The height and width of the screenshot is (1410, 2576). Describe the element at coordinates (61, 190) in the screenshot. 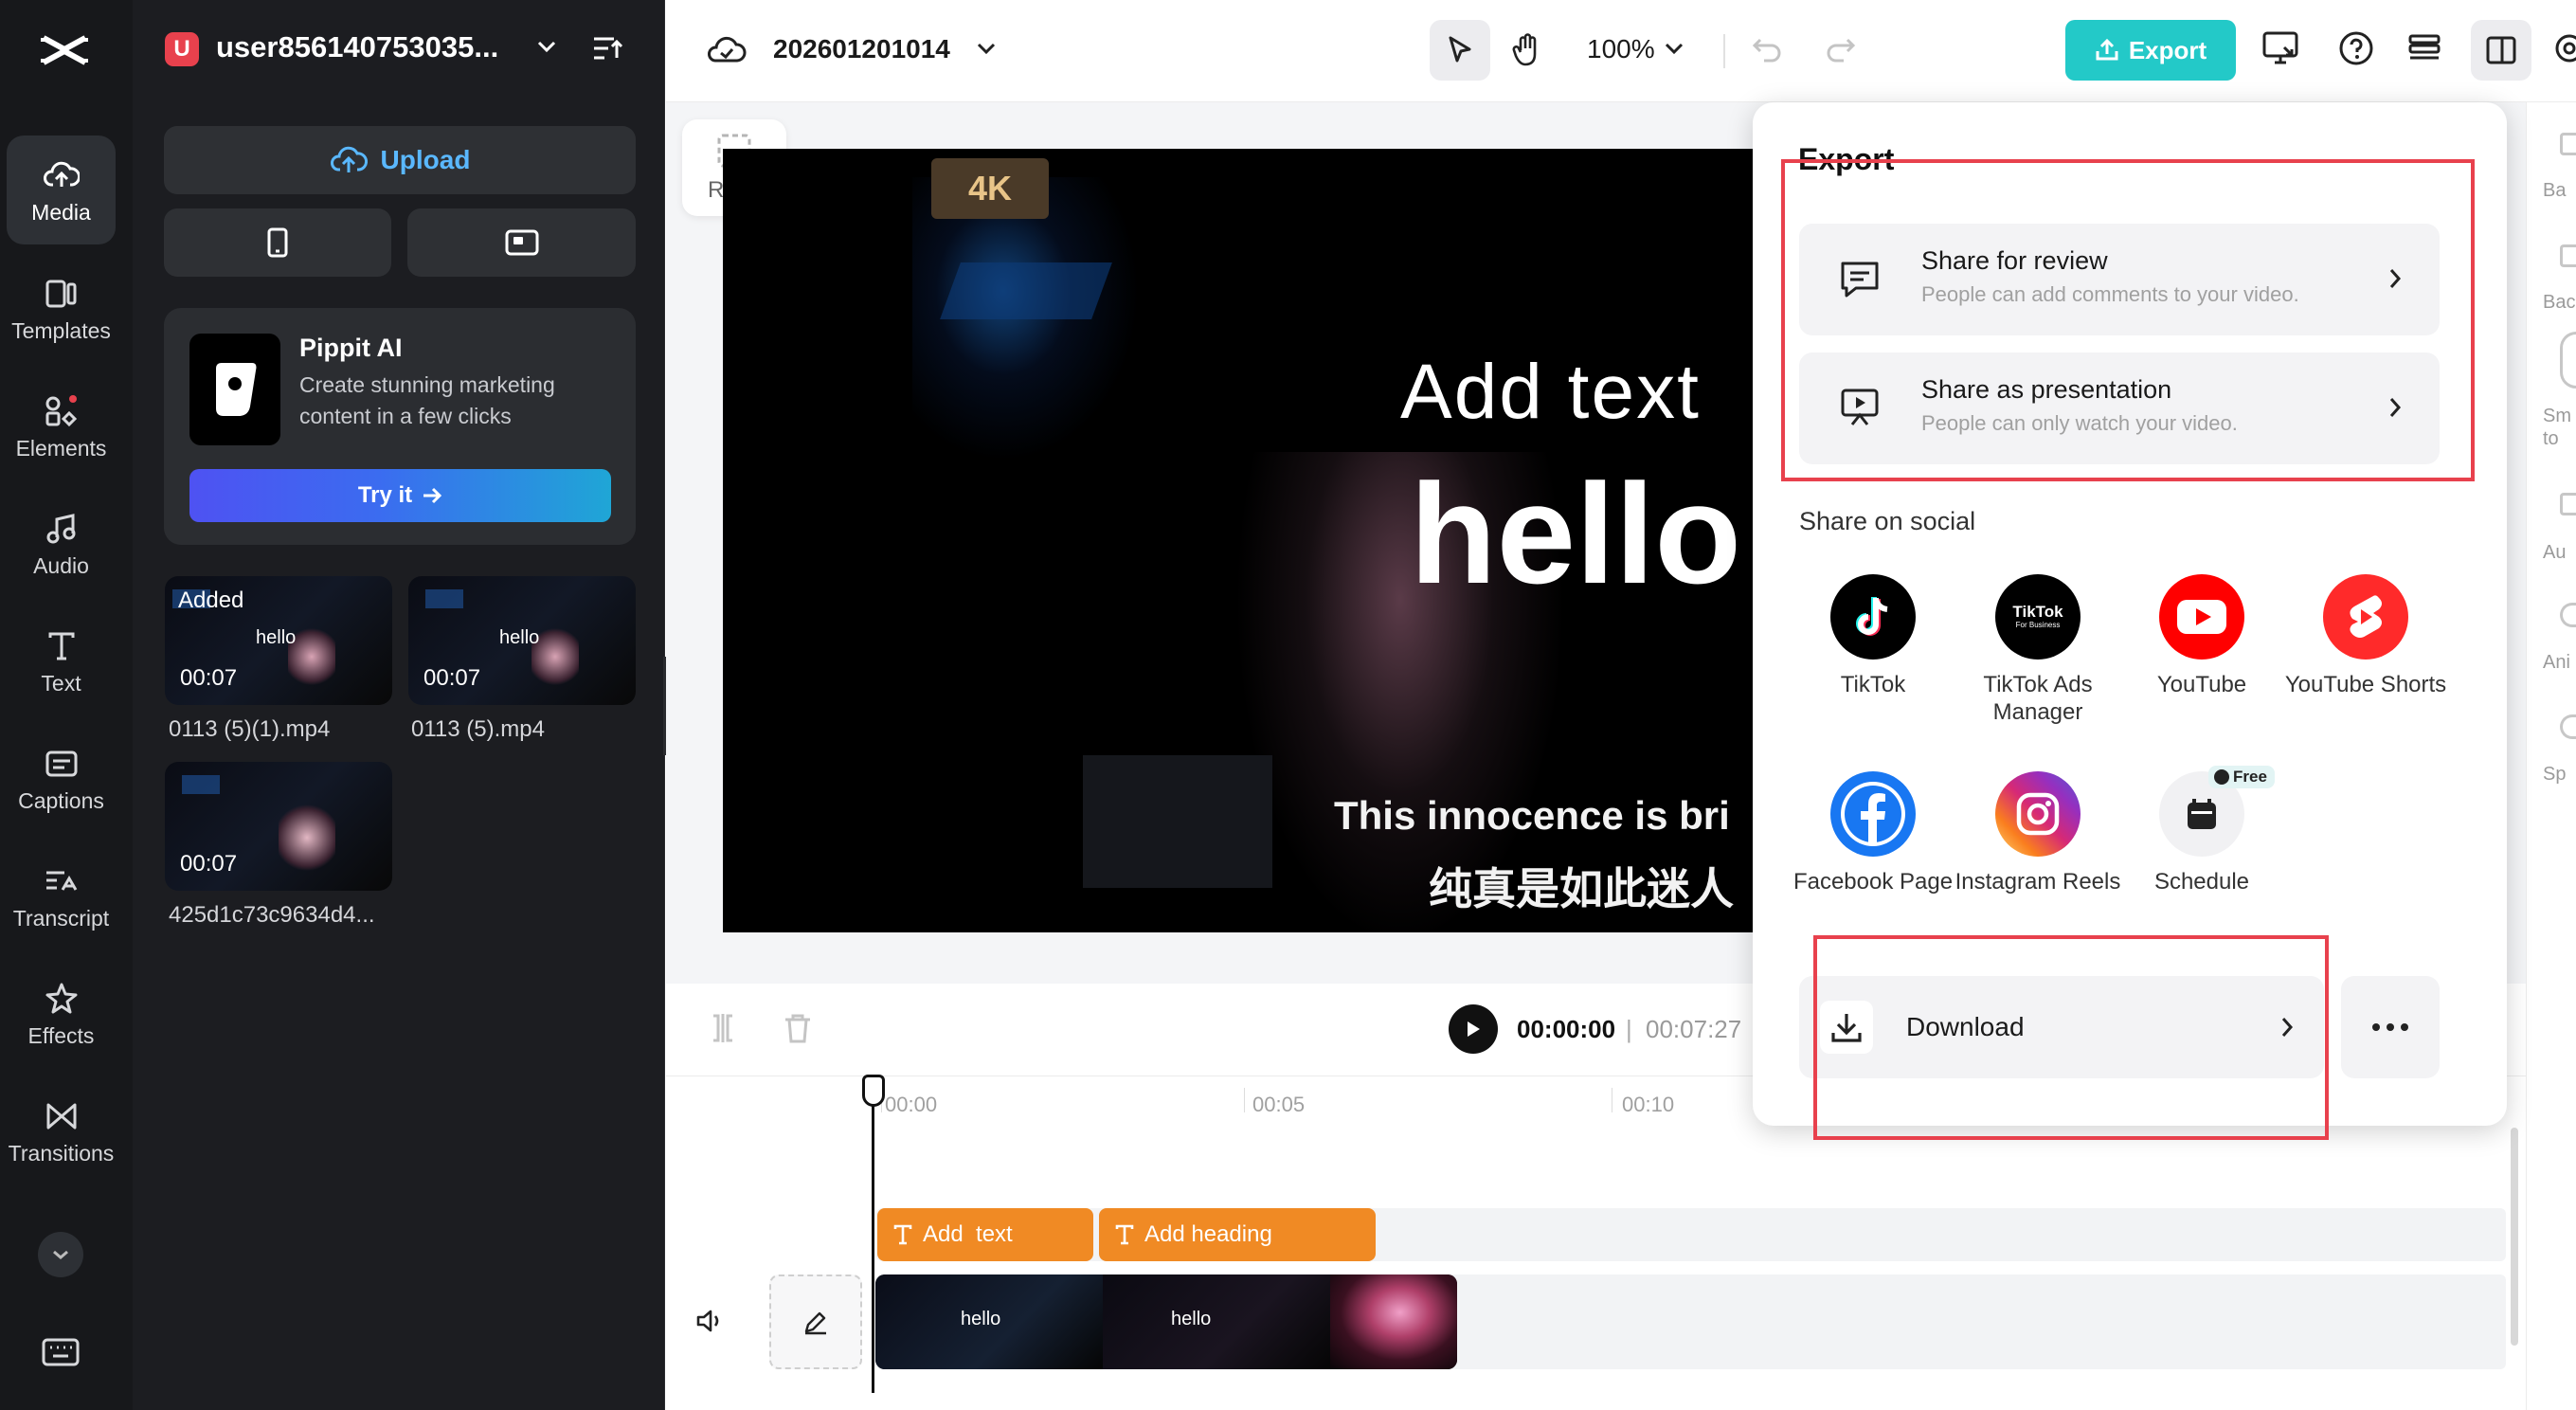

I see `sidebar-item-media: Media` at that location.